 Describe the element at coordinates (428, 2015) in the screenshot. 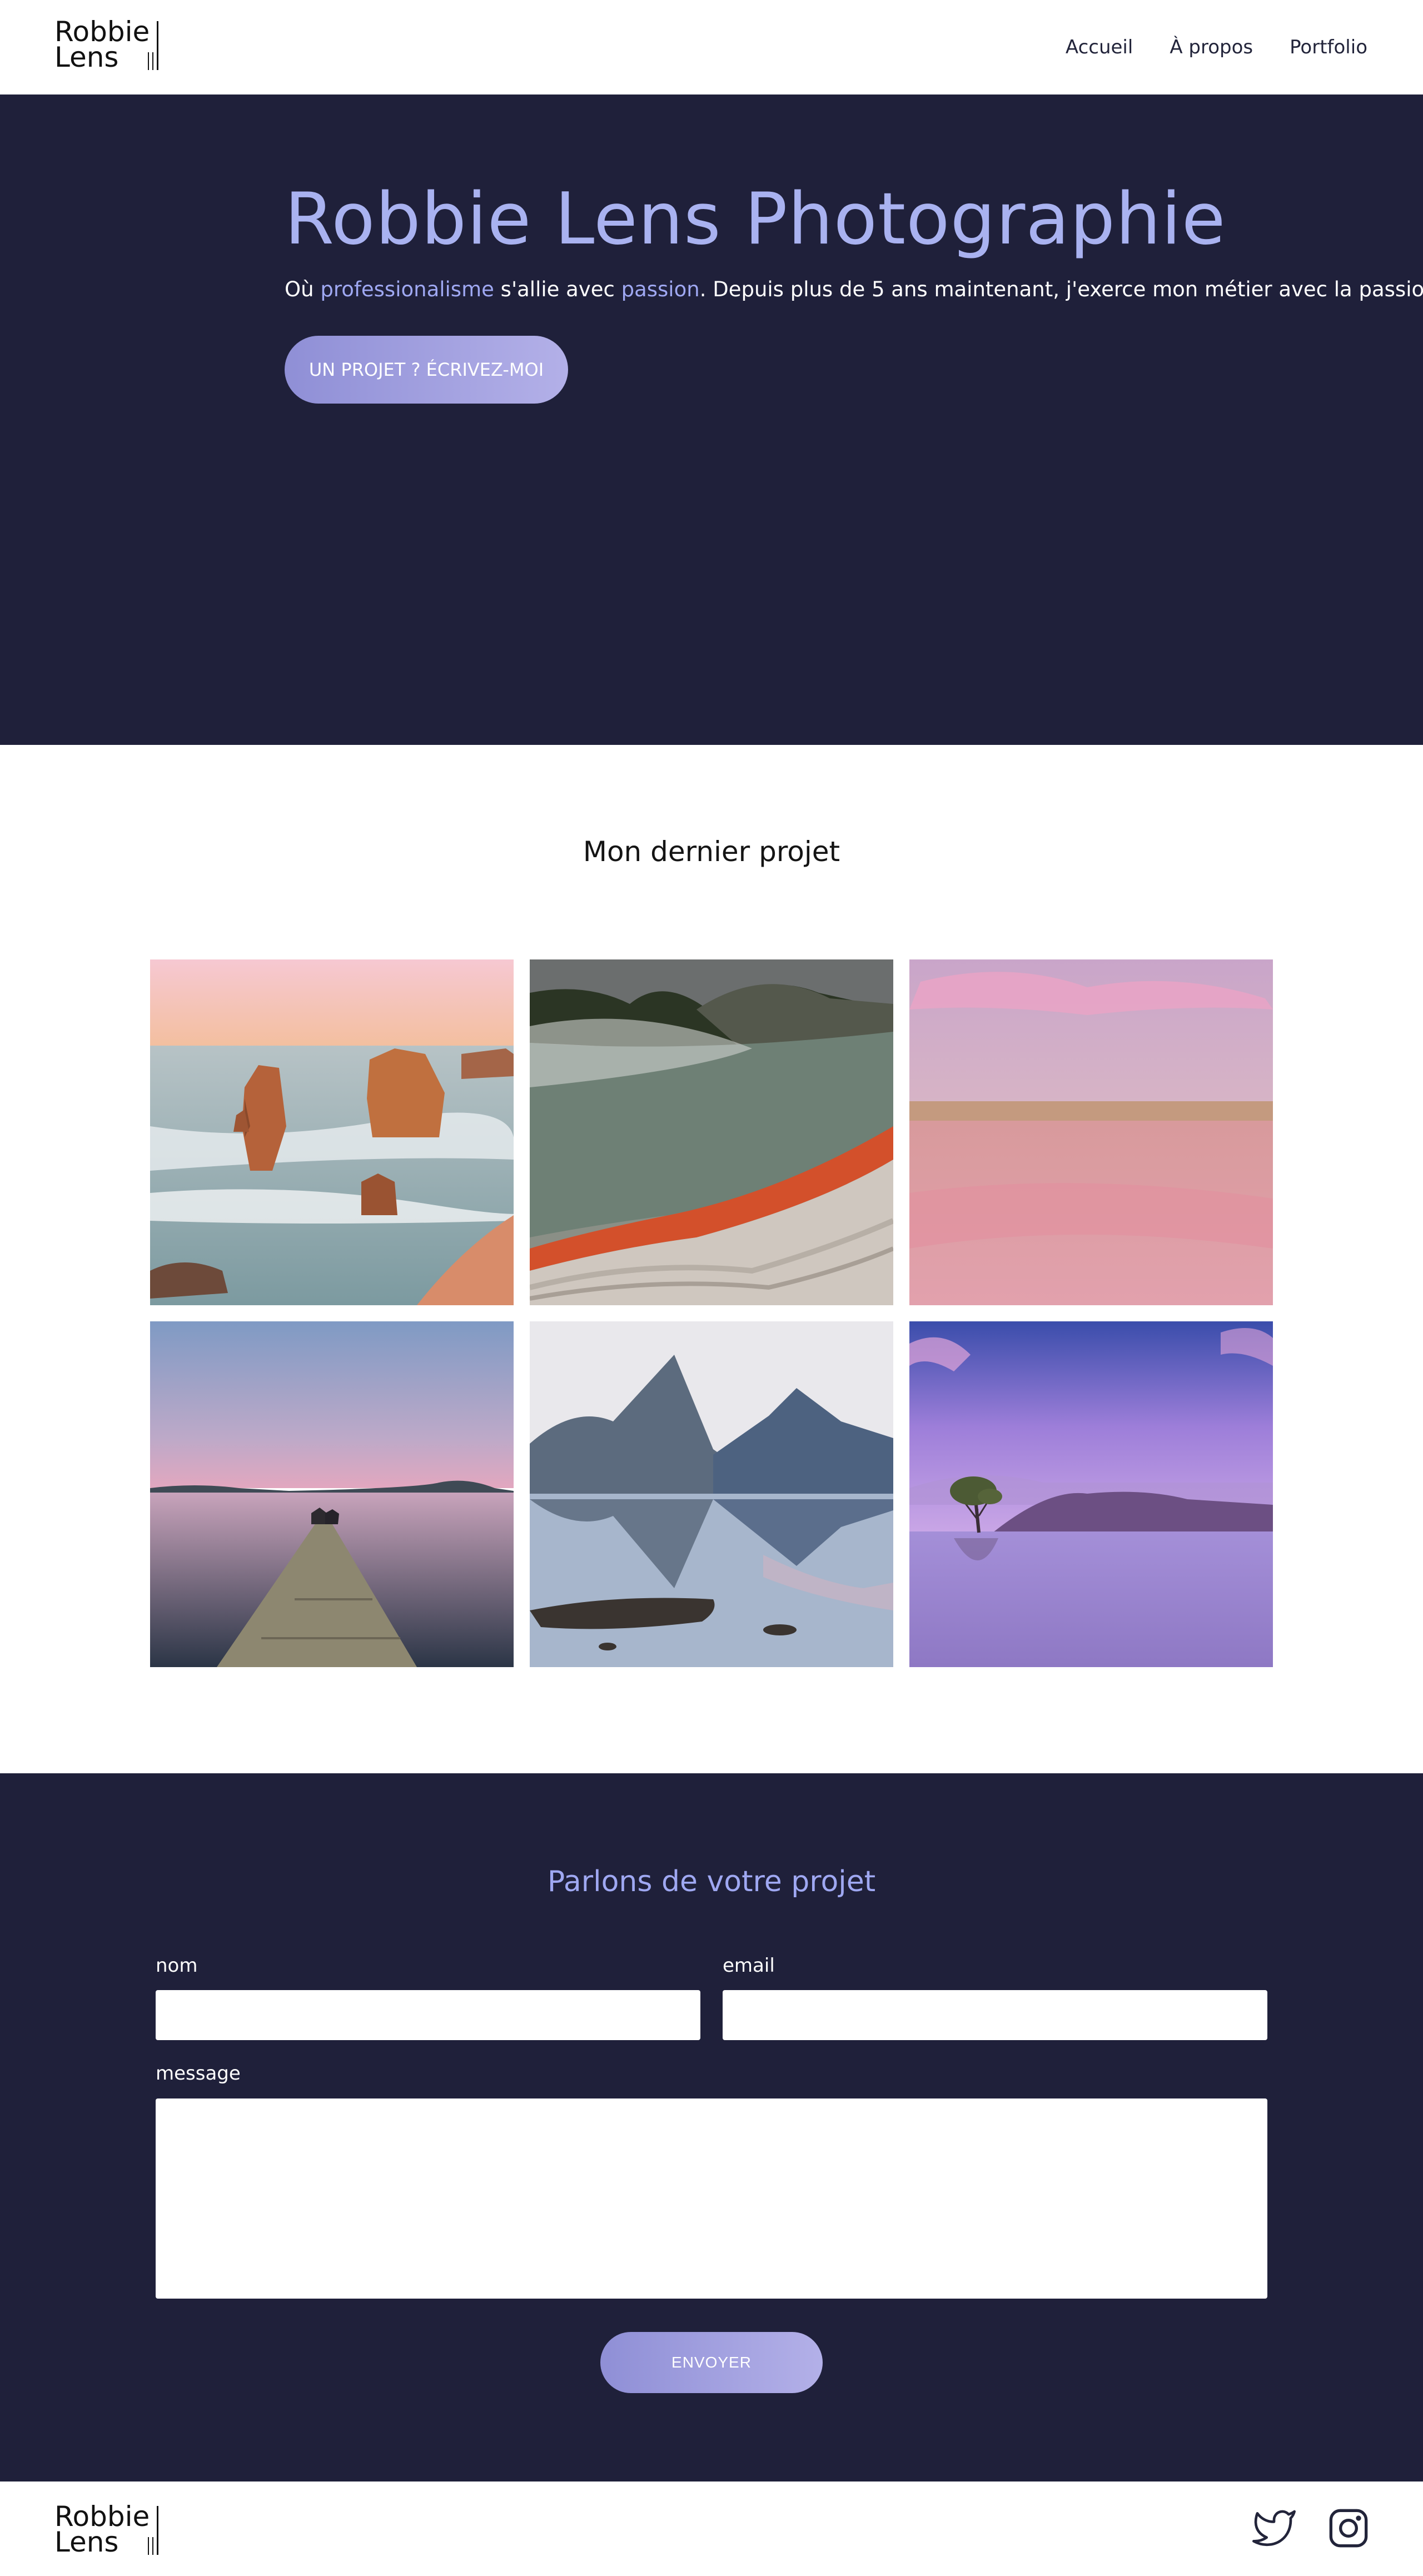

I see `name-field` at that location.